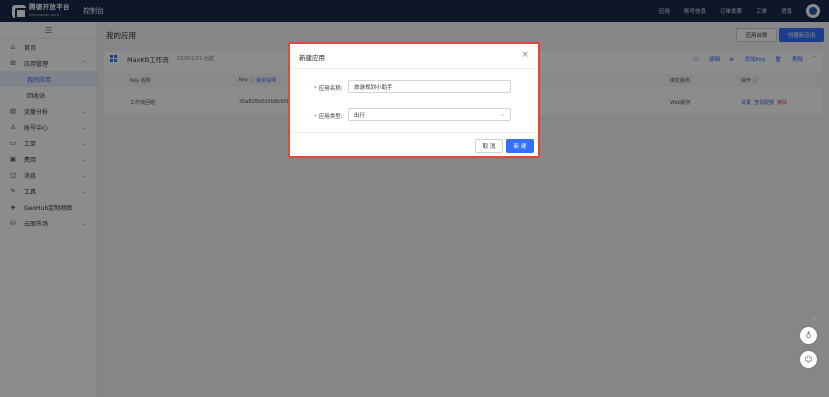 This screenshot has width=829, height=397. Describe the element at coordinates (328, 117) in the screenshot. I see `app-type-label: * 应用类型:` at that location.